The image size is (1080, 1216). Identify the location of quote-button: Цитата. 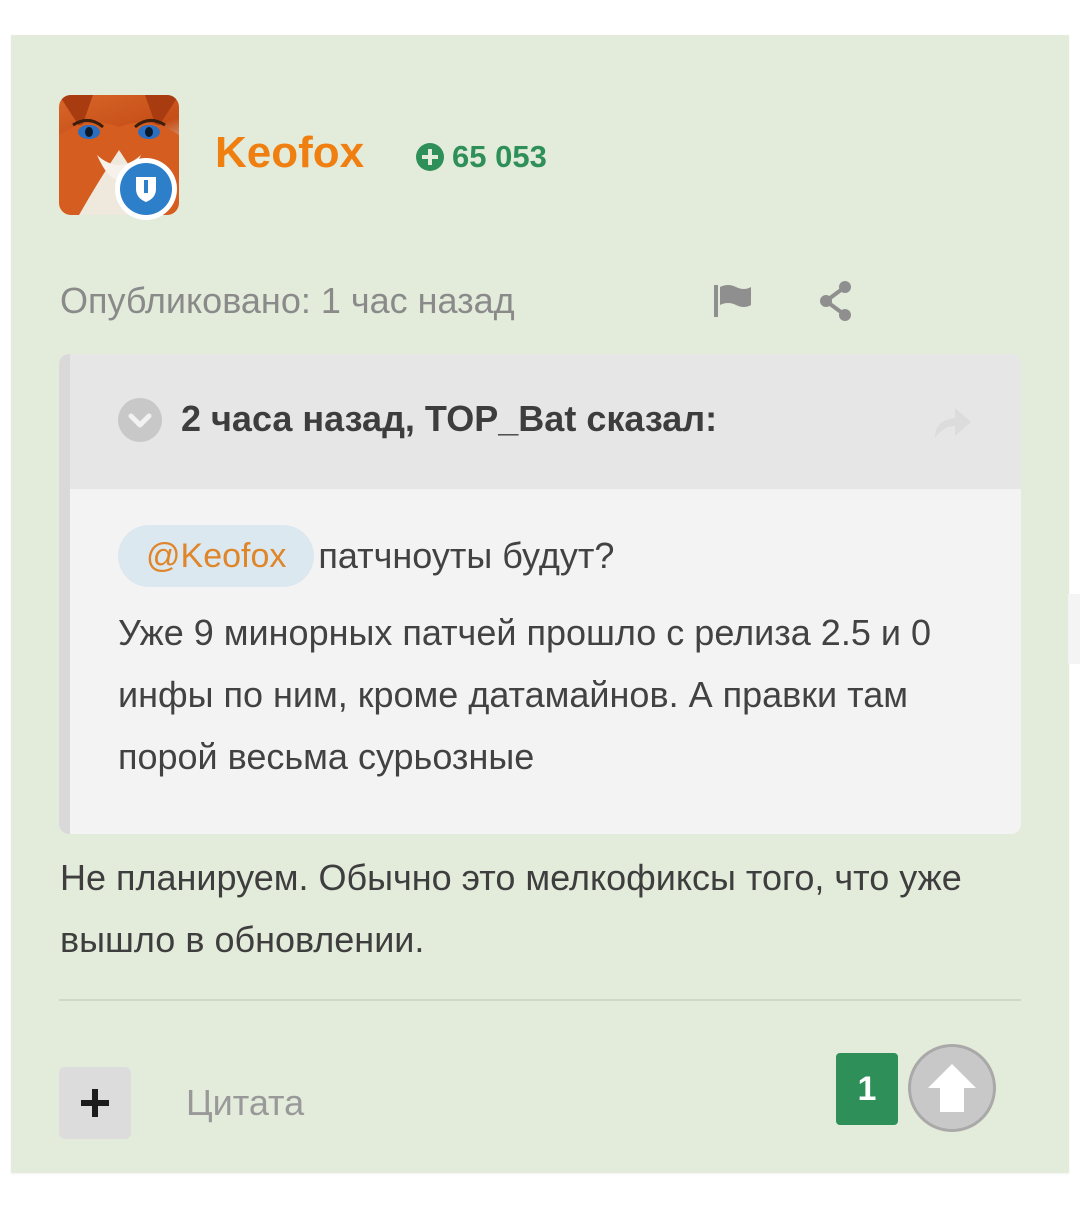
(245, 1103).